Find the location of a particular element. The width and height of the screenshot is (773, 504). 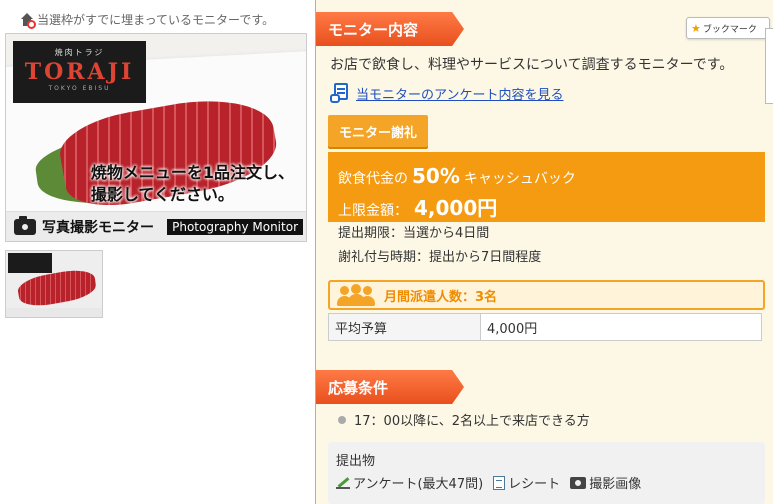

budget-table: 平均予算 4,000円 is located at coordinates (545, 327).